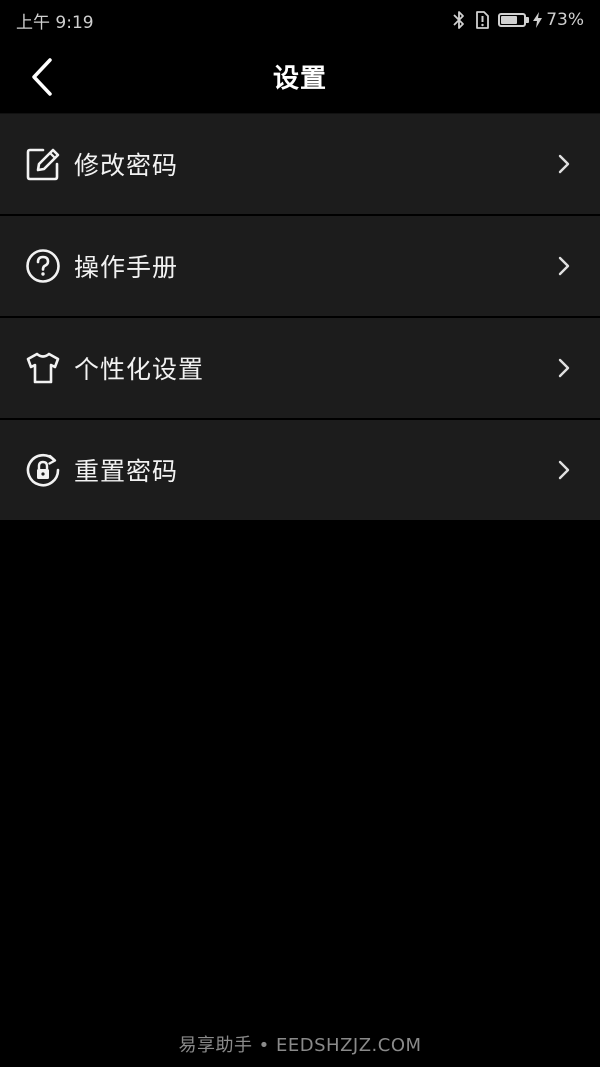  I want to click on tshirt-icon, so click(43, 368).